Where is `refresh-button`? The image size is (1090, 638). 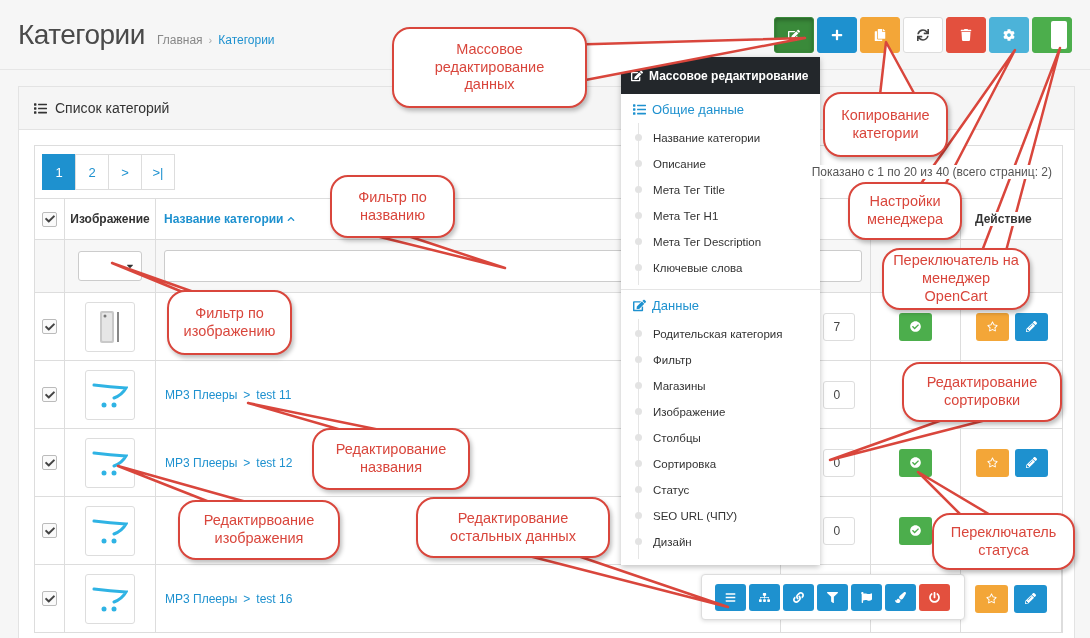
refresh-button is located at coordinates (923, 34).